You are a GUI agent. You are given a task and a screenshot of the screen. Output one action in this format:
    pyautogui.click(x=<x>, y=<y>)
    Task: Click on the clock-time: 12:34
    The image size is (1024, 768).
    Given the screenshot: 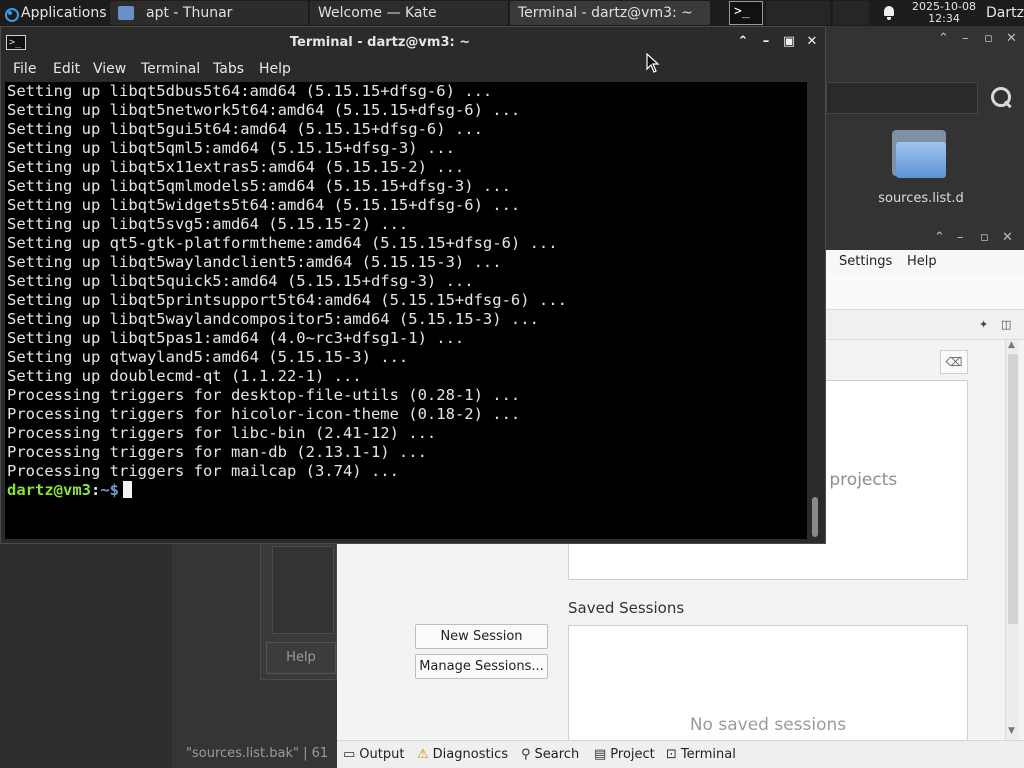 What is the action you would take?
    pyautogui.click(x=944, y=18)
    